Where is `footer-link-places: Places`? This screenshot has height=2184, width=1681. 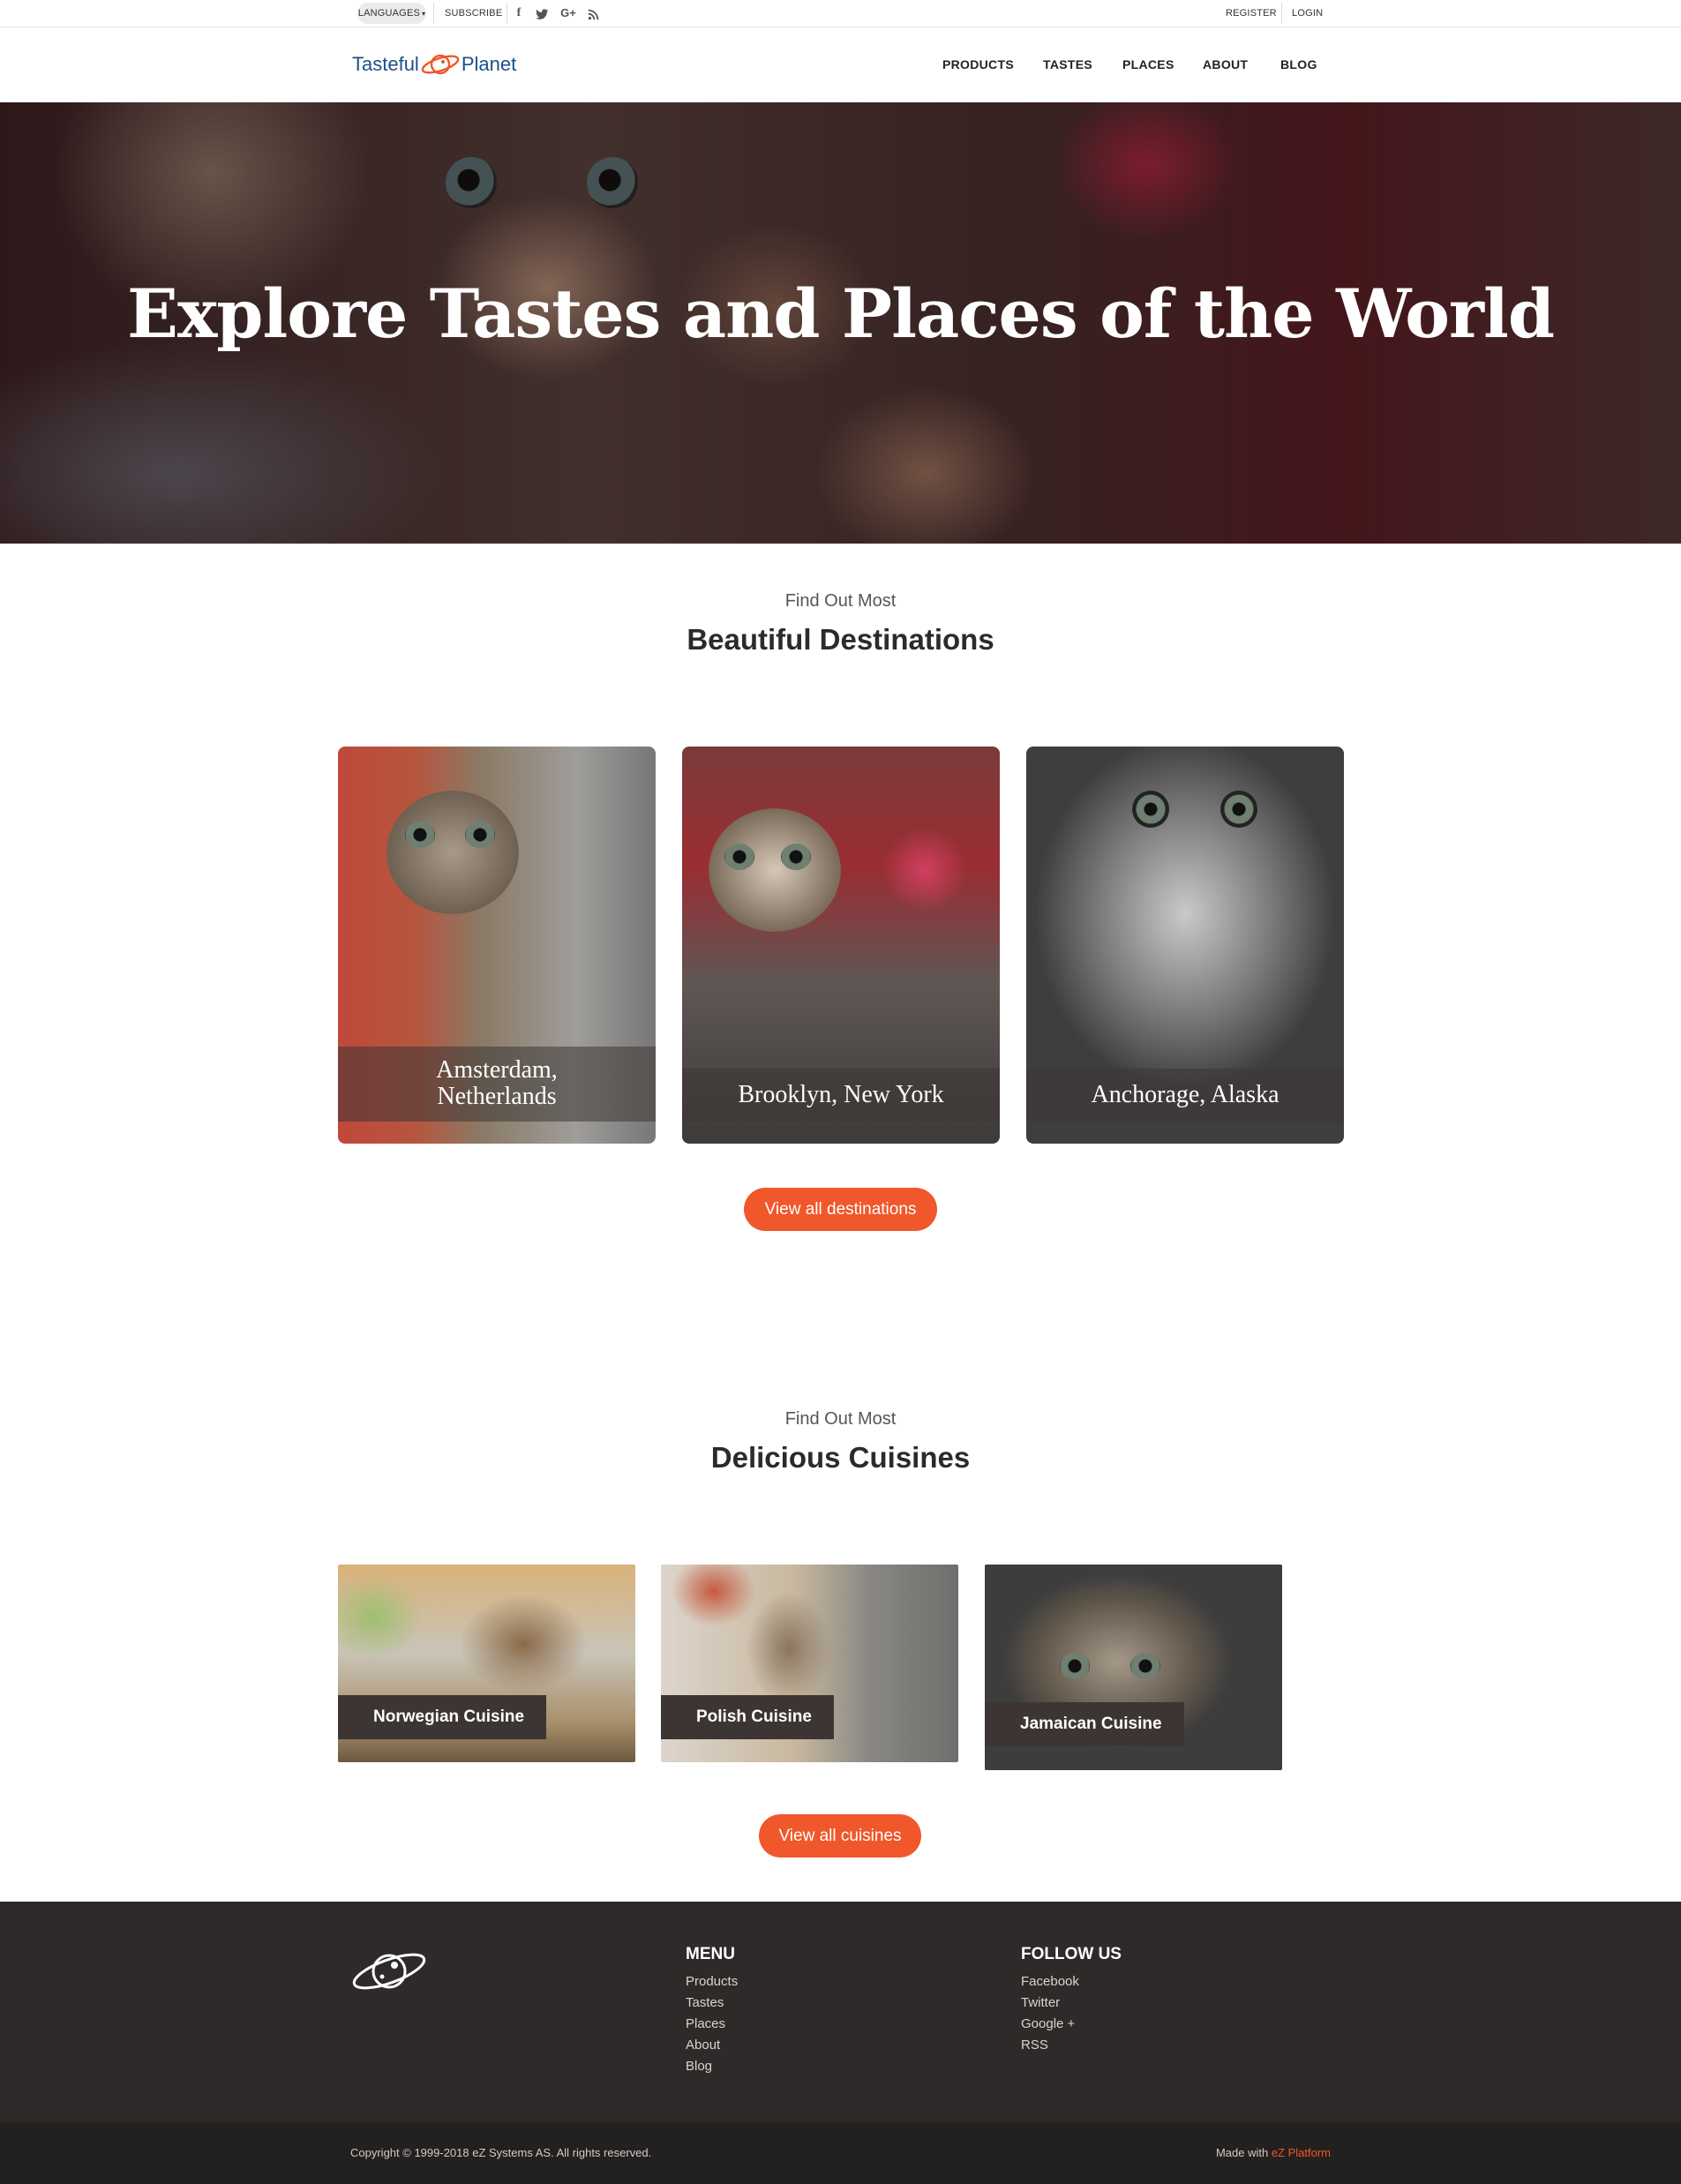
footer-link-places: Places is located at coordinates (705, 2024).